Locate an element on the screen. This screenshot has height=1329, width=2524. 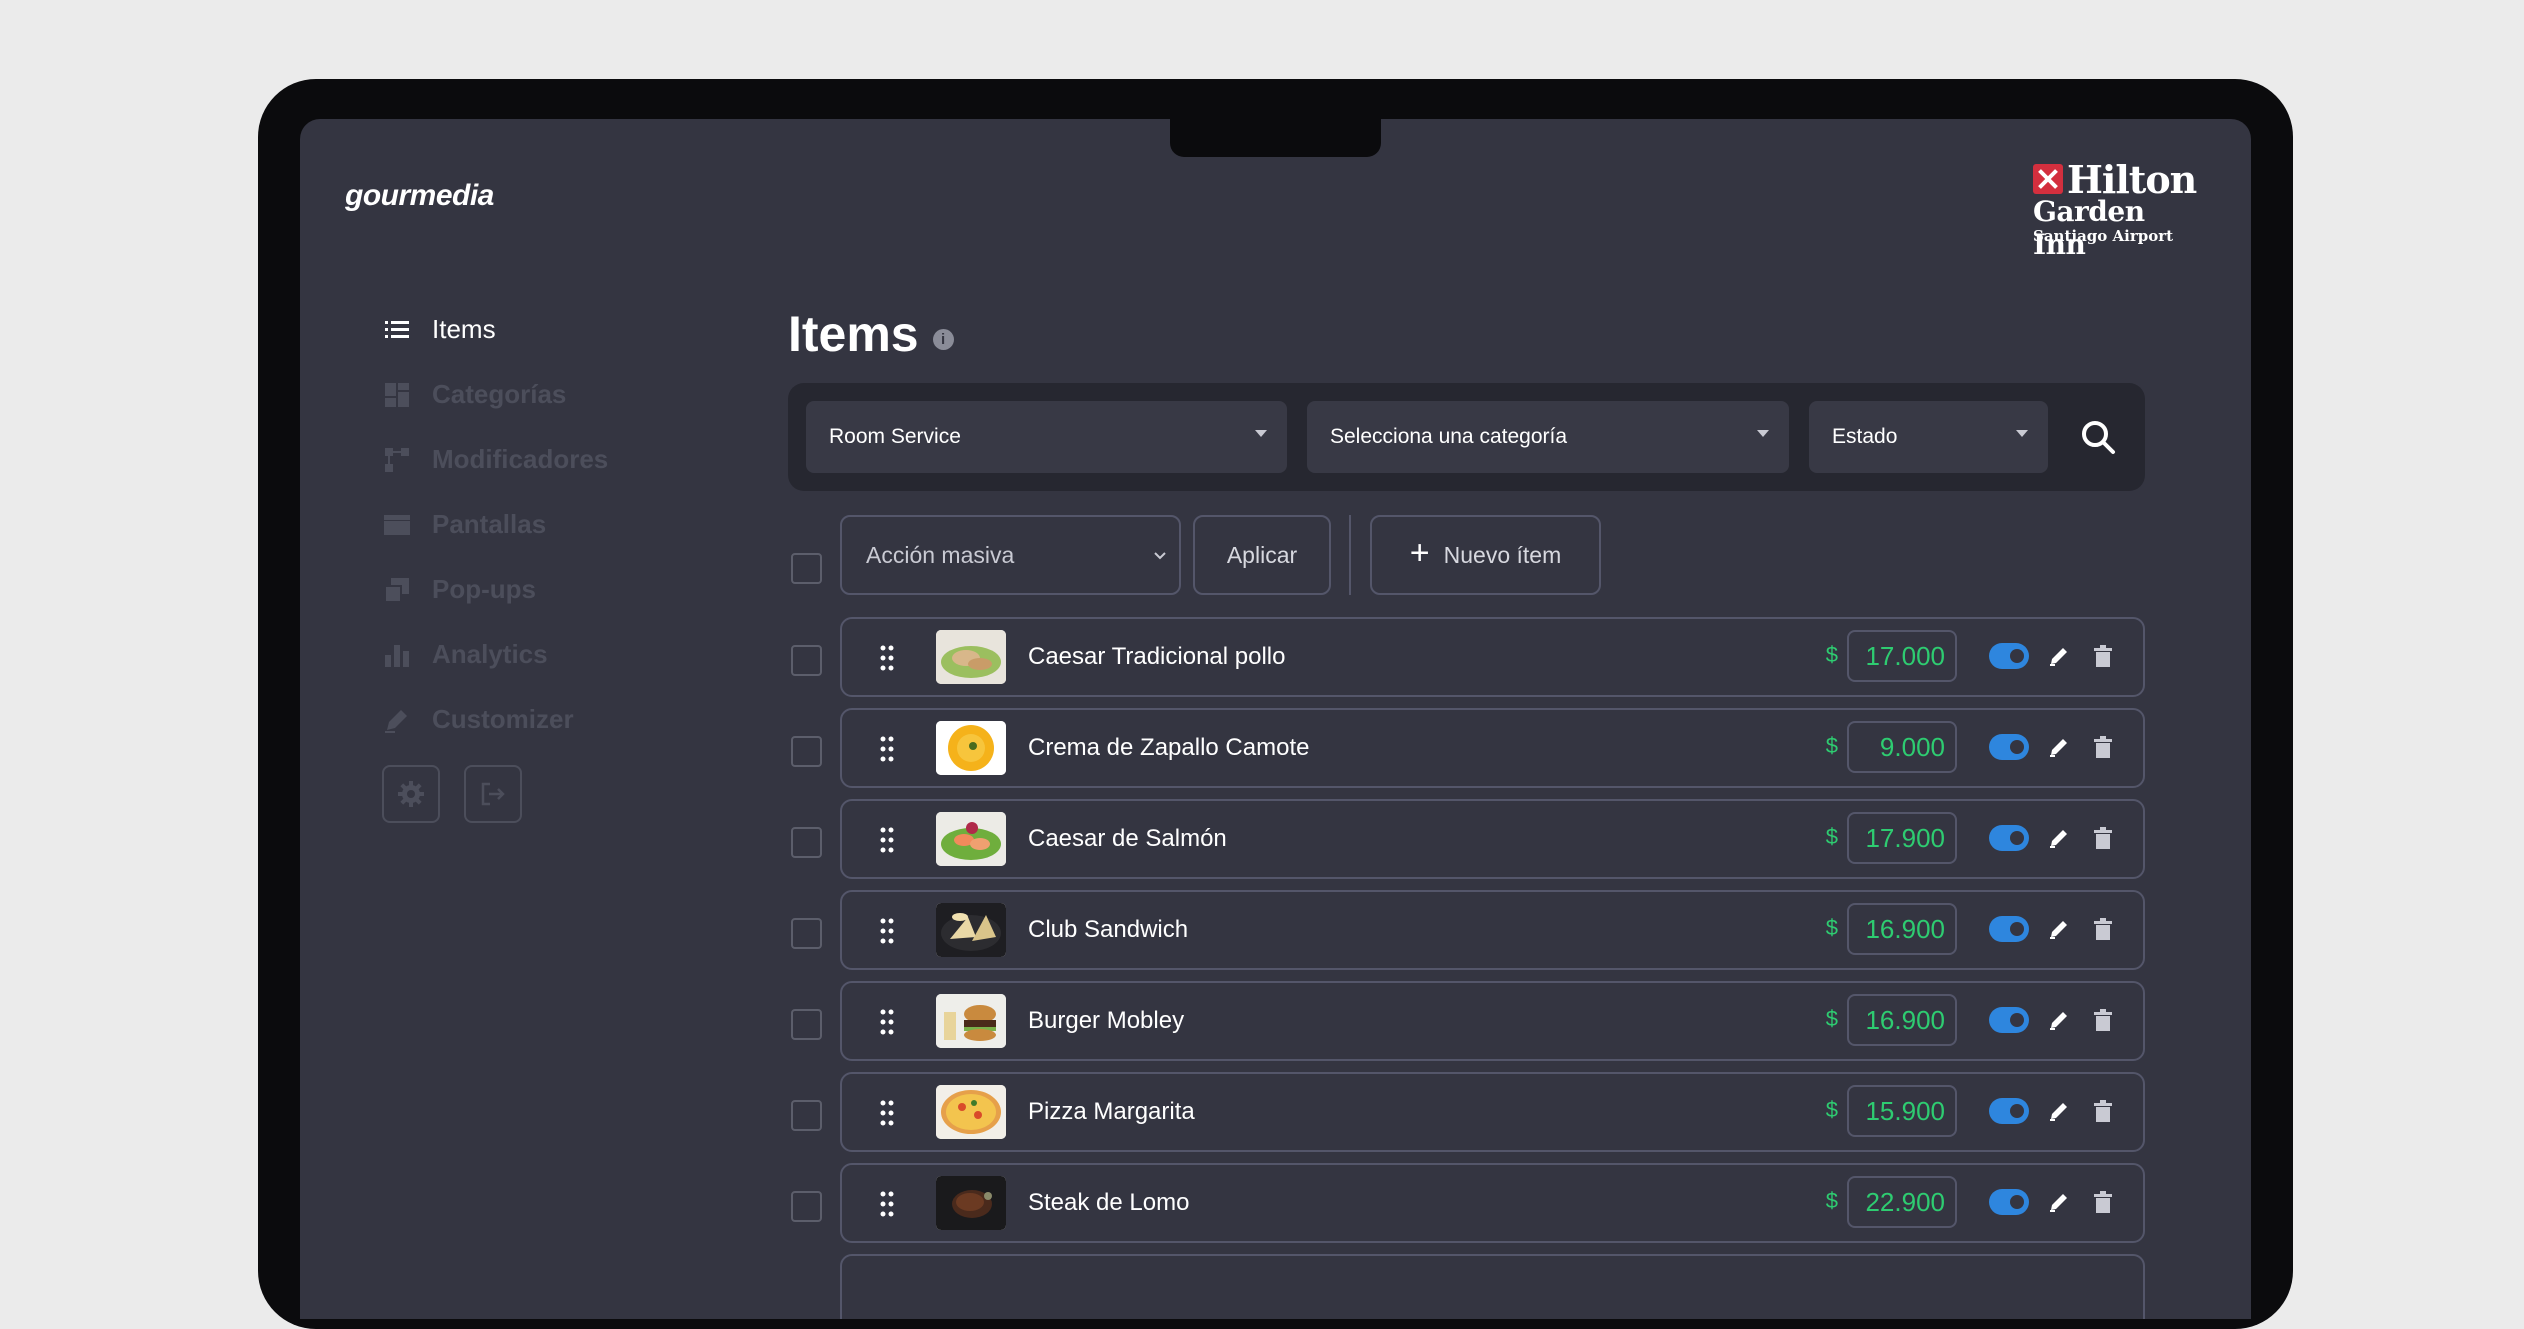
item-name: Burger Mobley is located at coordinates (1106, 1020).